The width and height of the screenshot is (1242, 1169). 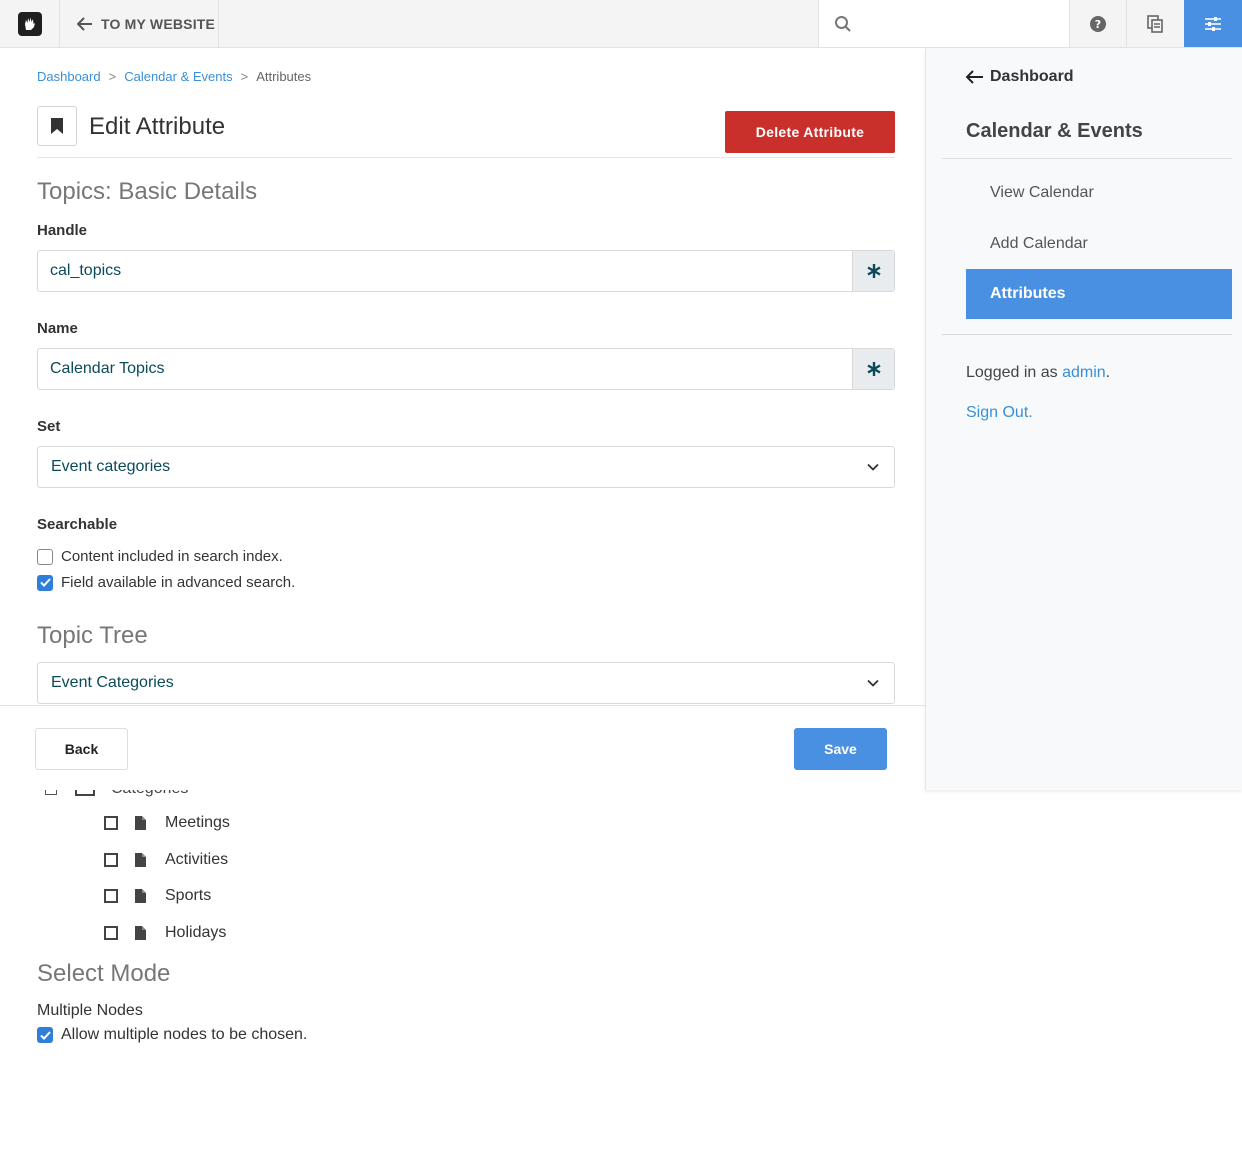 What do you see at coordinates (62, 230) in the screenshot?
I see `handle-label: Handle` at bounding box center [62, 230].